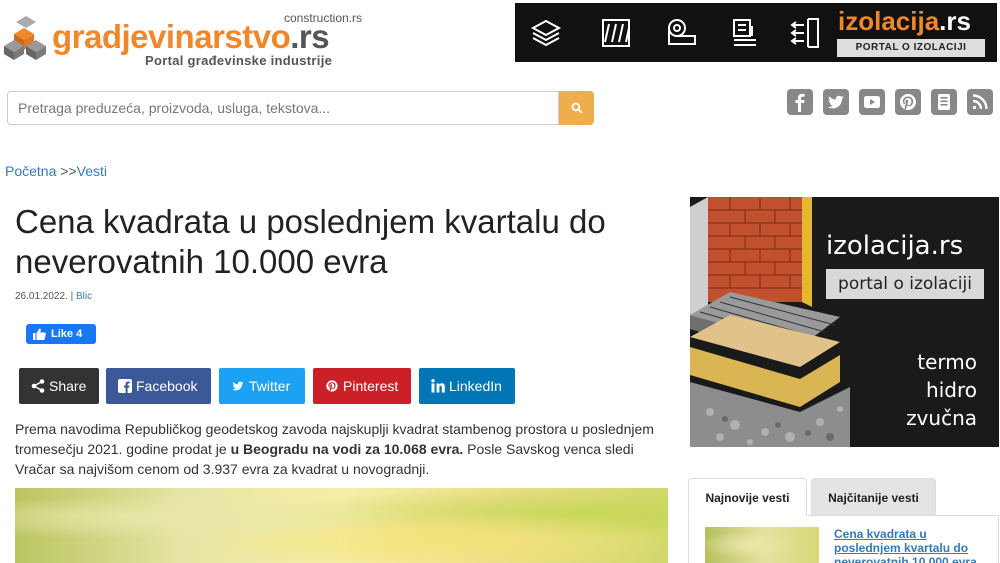 The width and height of the screenshot is (1000, 563). I want to click on sidebar-ad-line-hidro: hidro, so click(951, 390).